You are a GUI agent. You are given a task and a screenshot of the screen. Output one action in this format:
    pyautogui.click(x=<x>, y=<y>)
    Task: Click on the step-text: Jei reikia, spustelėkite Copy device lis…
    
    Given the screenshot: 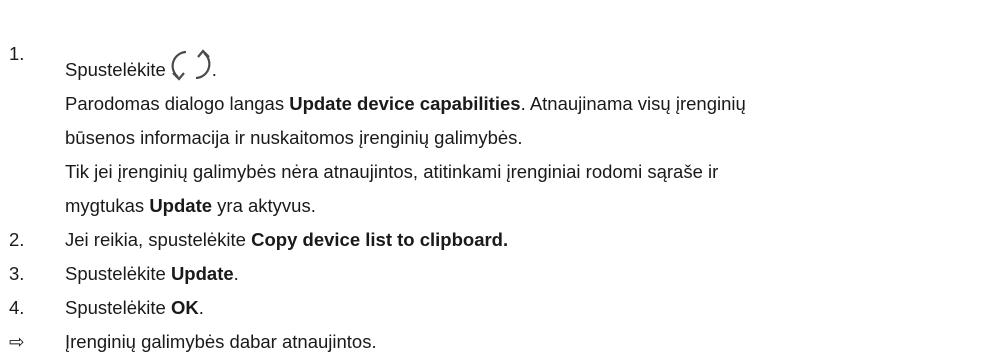 What is the action you would take?
    pyautogui.click(x=286, y=240)
    